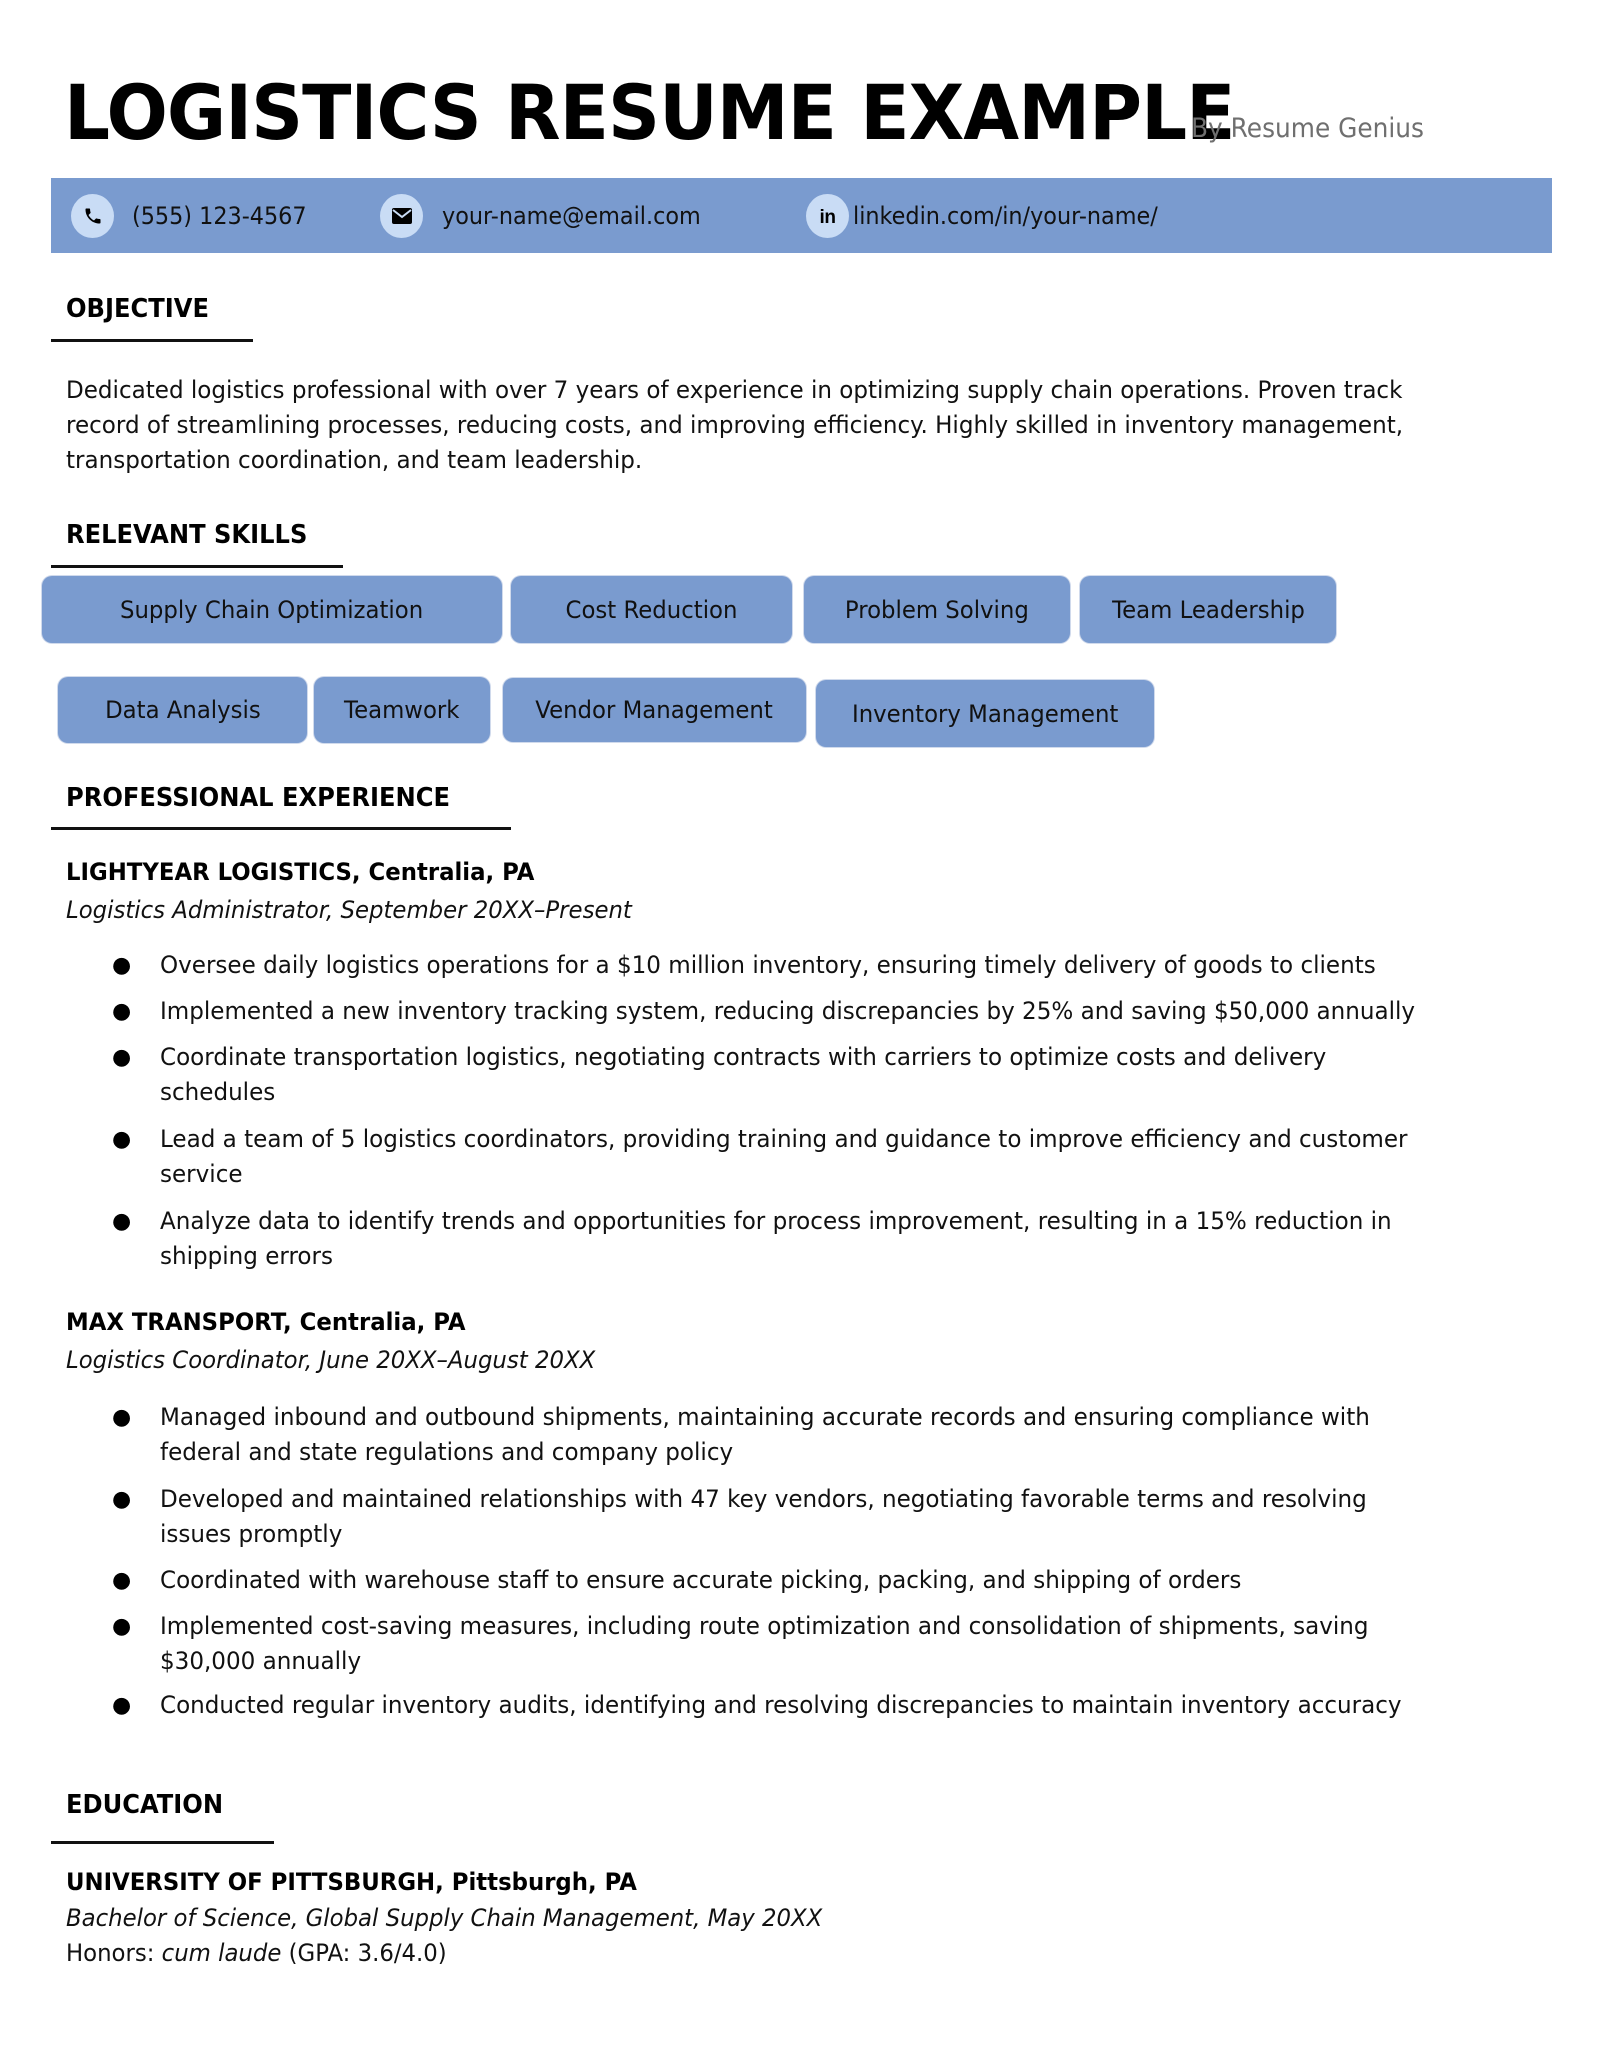  Describe the element at coordinates (985, 713) in the screenshot. I see `skill-pill: Inventory Management` at that location.